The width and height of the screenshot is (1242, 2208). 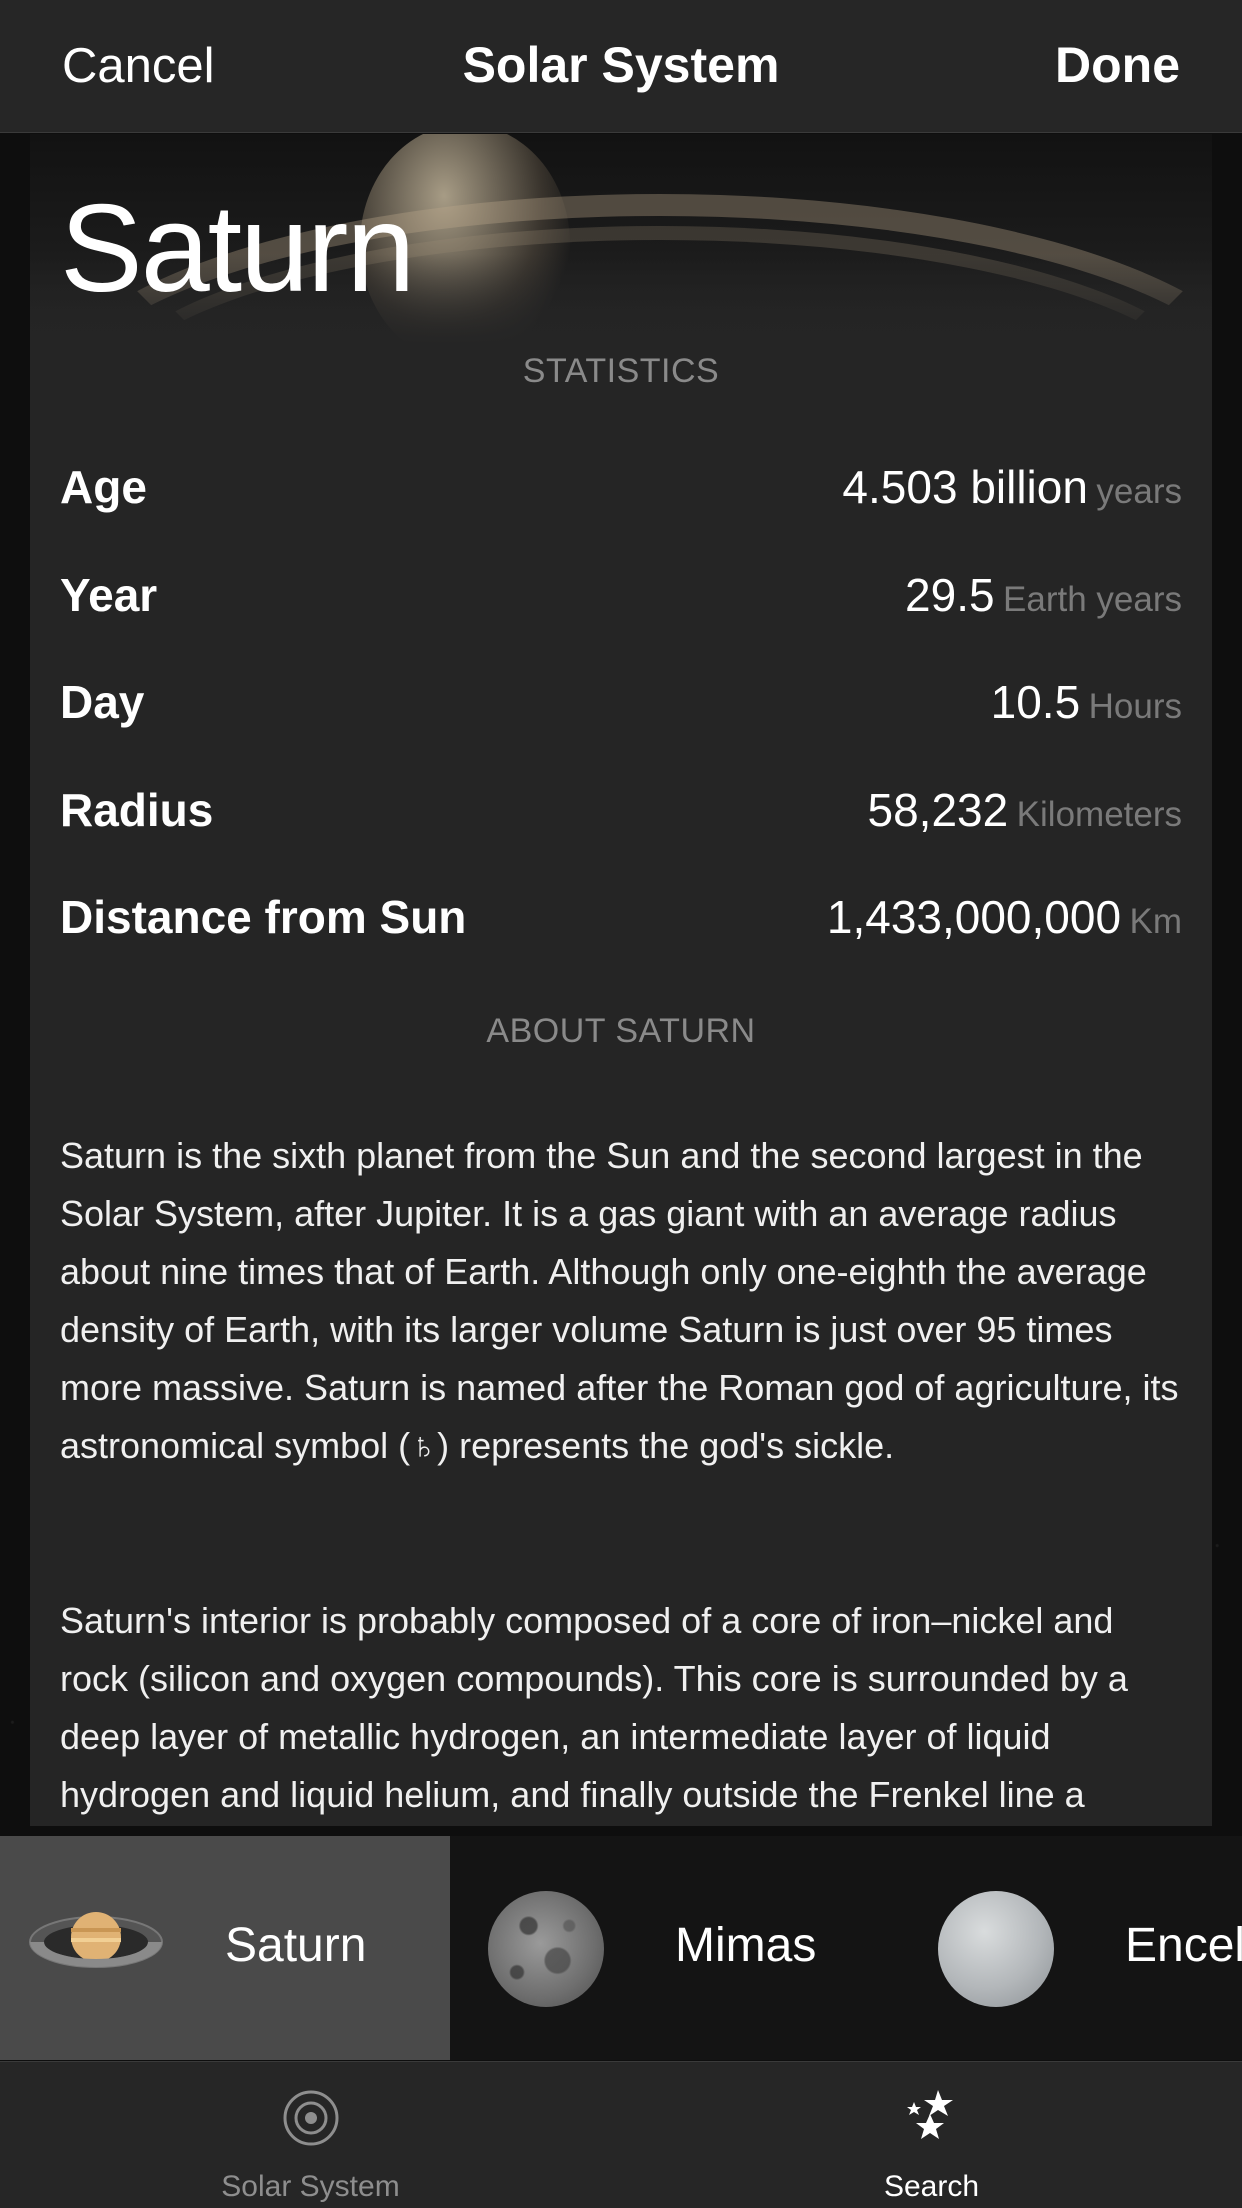 I want to click on done-button: Done, so click(x=1117, y=65).